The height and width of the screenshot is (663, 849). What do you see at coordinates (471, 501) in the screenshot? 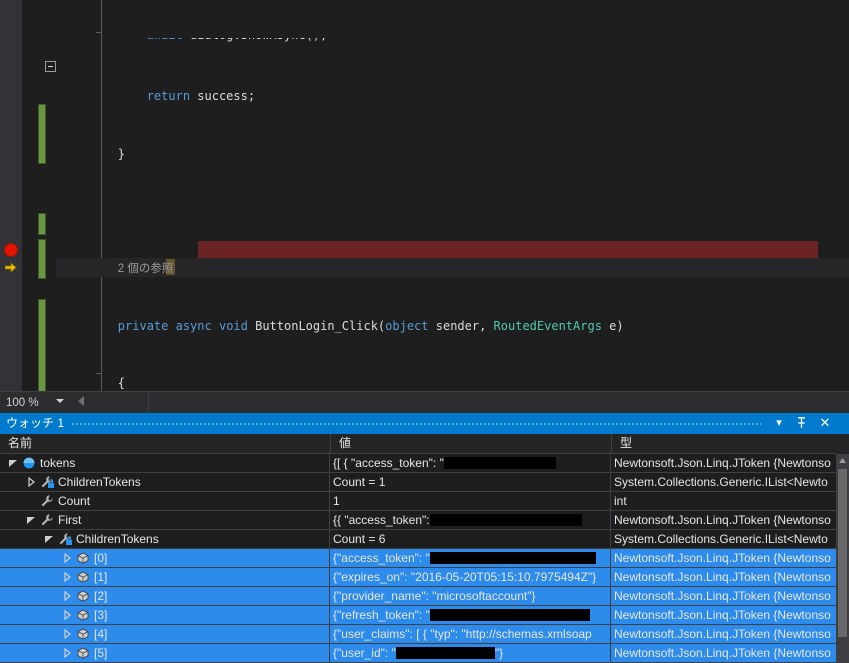
I see `watch-row-value: 1` at bounding box center [471, 501].